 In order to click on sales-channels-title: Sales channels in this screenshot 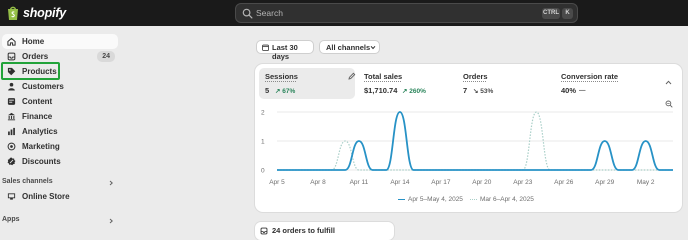, I will do `click(27, 181)`.